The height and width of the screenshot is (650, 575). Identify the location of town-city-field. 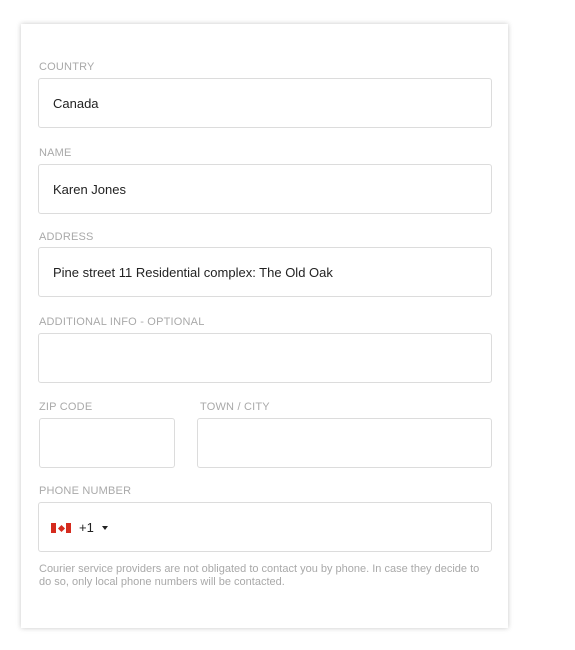
(344, 443).